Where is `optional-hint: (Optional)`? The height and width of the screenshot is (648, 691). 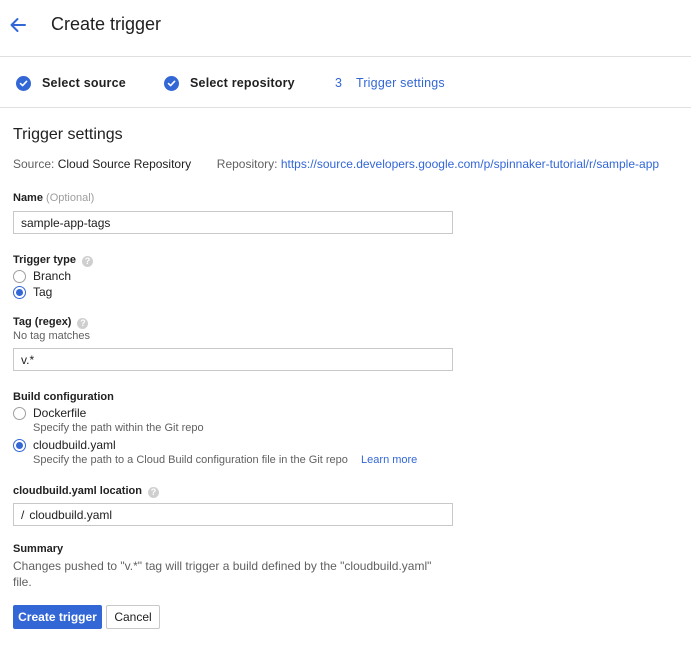
optional-hint: (Optional) is located at coordinates (70, 198).